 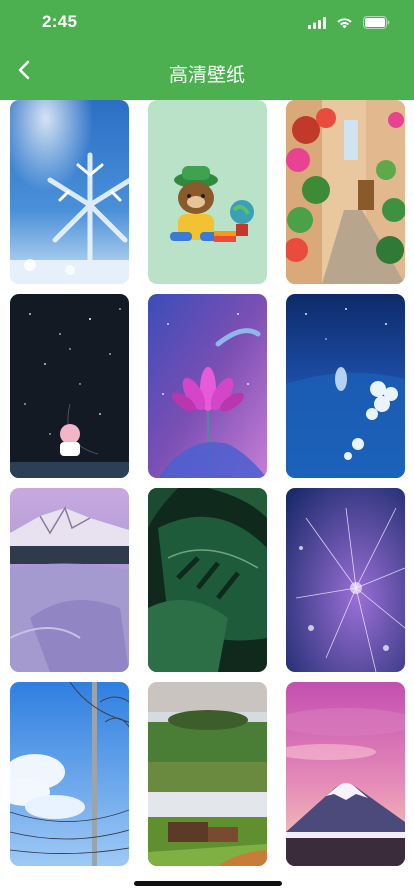 I want to click on wallpaper-mount-fuji, so click(x=345, y=774).